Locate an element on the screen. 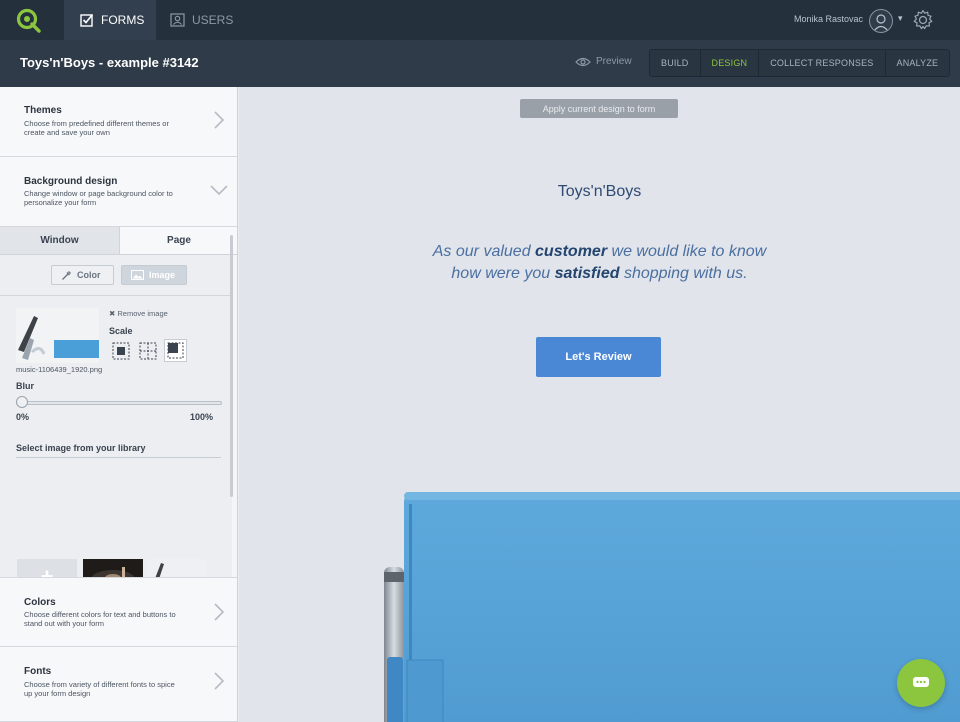  intro-text: how were you is located at coordinates (503, 273).